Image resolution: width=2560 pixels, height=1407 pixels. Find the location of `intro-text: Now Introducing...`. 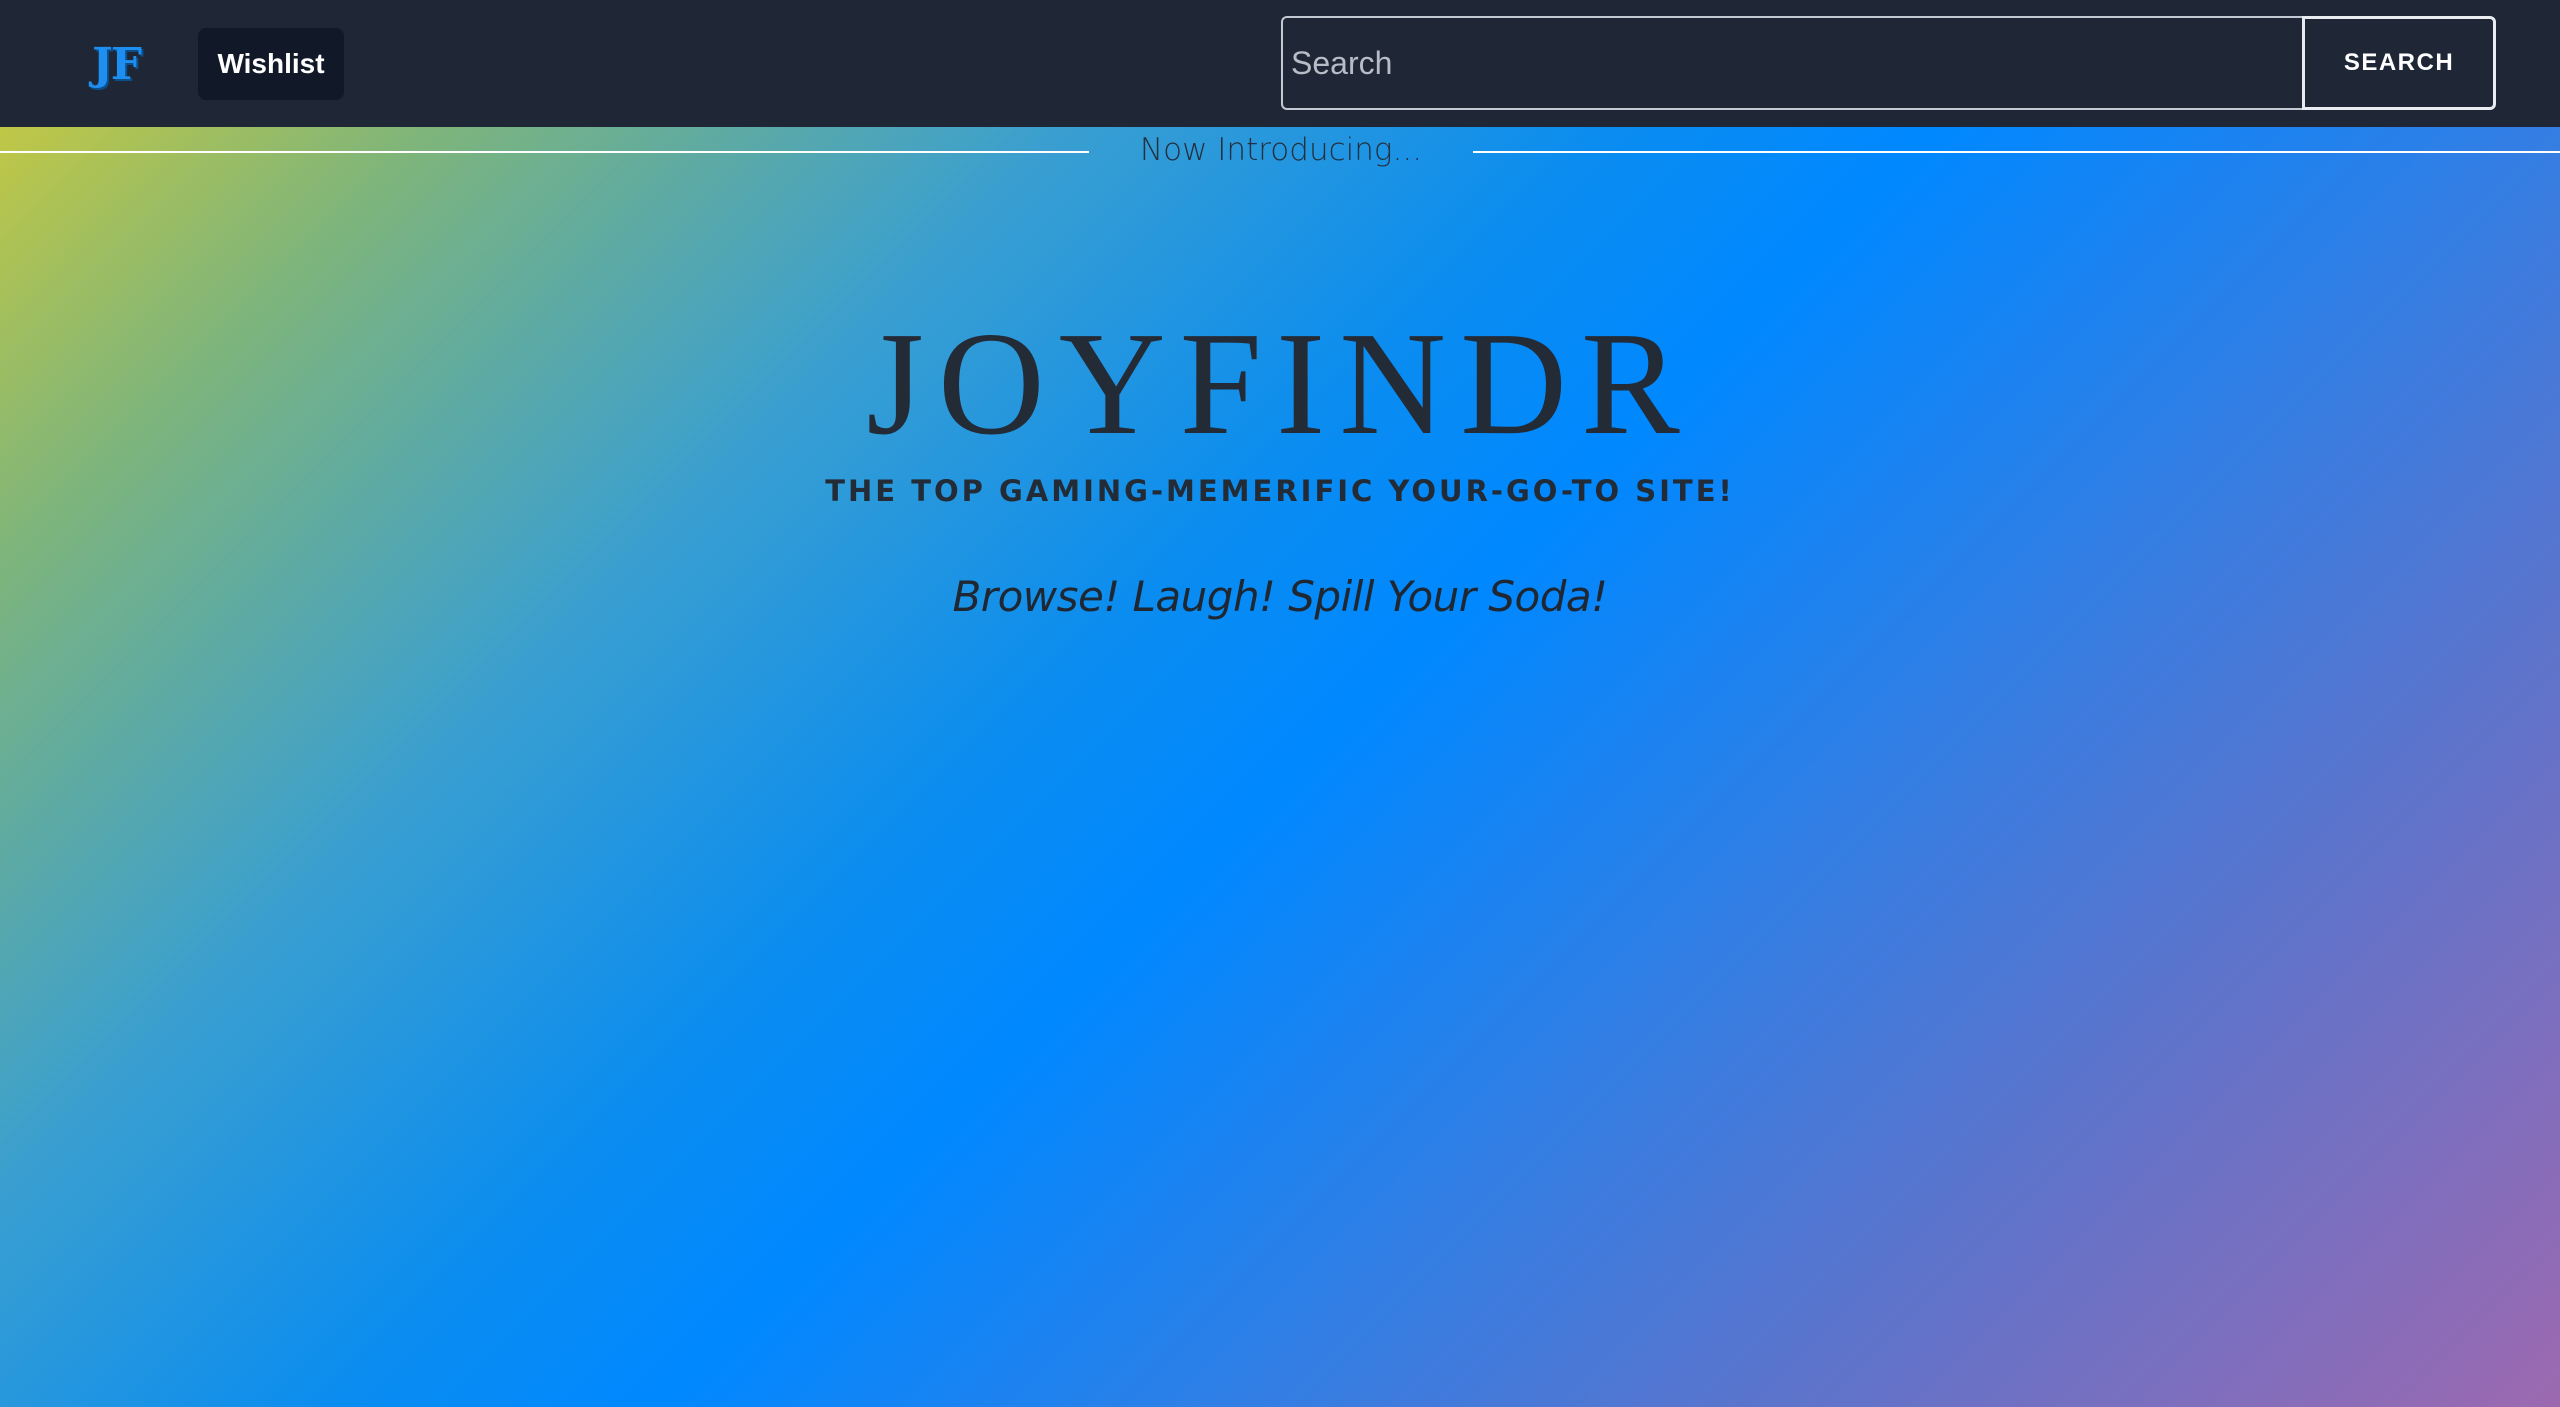

intro-text: Now Introducing... is located at coordinates (1281, 150).